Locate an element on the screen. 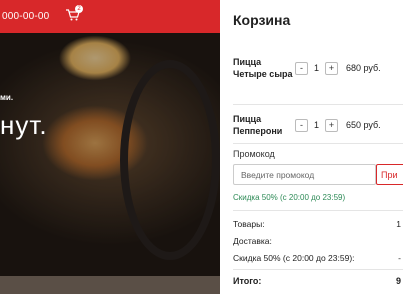 The image size is (403, 294). total-label: Итого: is located at coordinates (247, 281).